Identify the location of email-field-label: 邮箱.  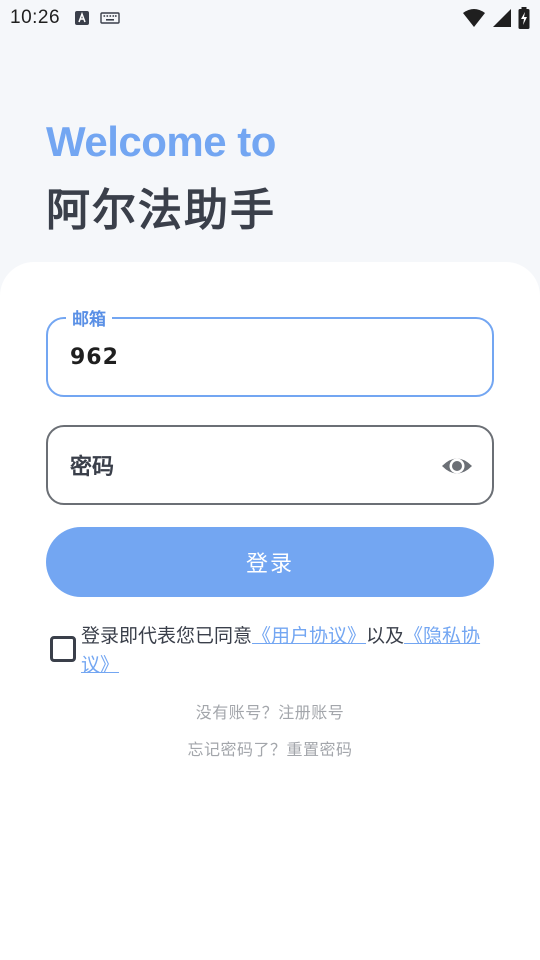
(89, 317).